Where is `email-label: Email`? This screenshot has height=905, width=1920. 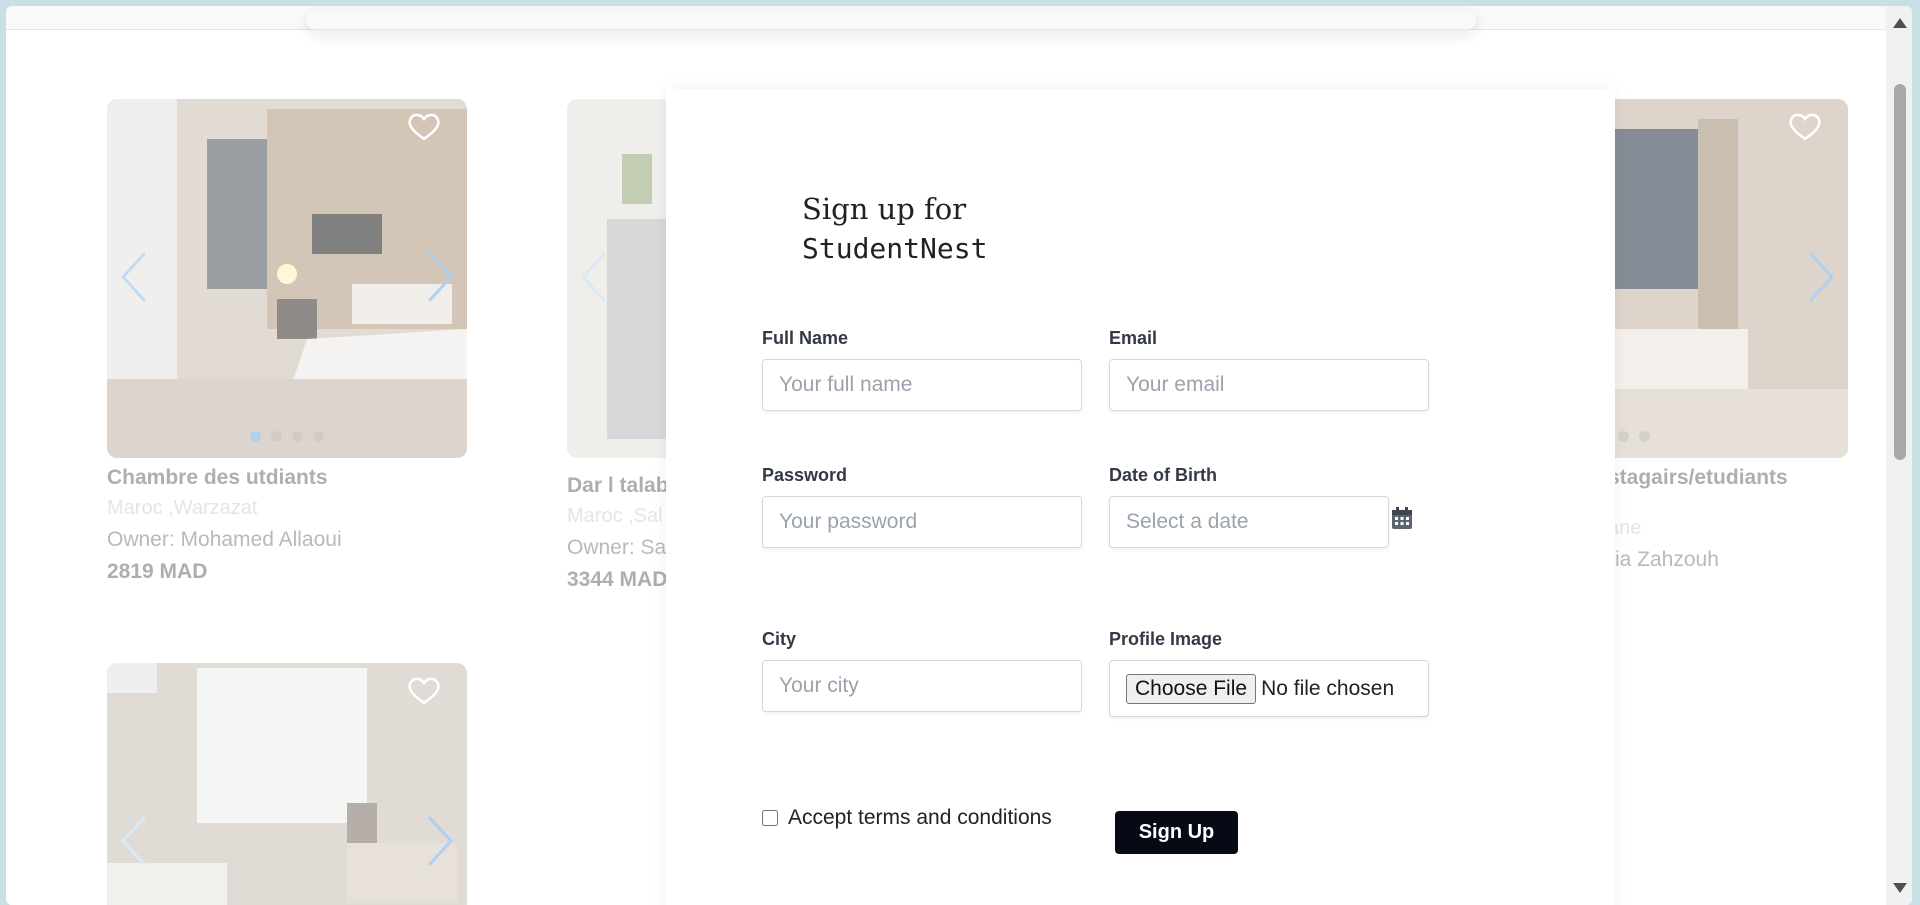 email-label: Email is located at coordinates (1133, 338).